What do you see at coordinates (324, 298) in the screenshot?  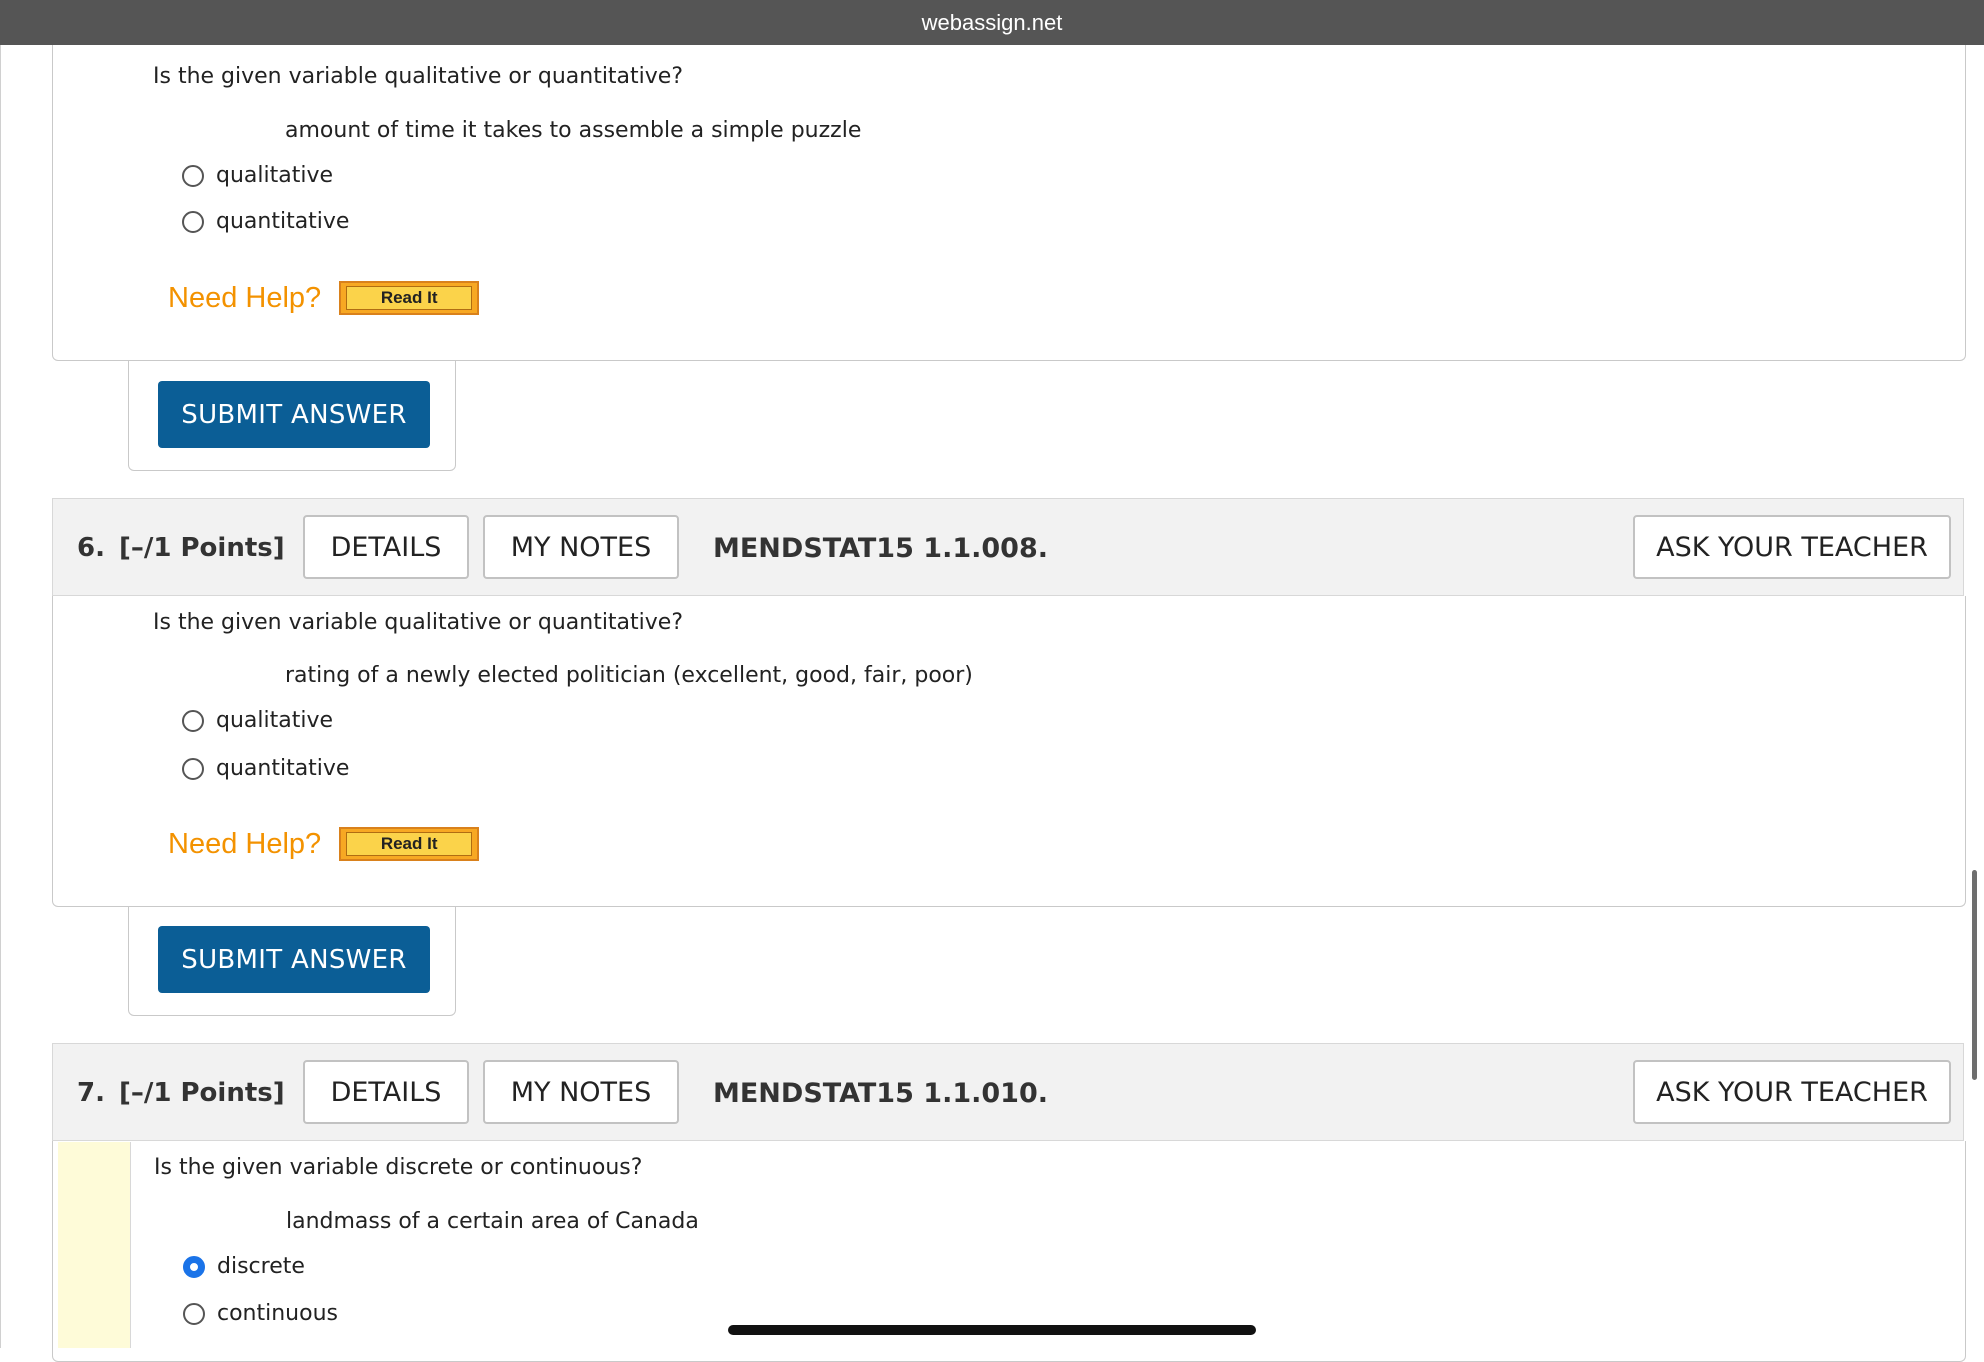 I see `q5-need-help: Need Help? Read It` at bounding box center [324, 298].